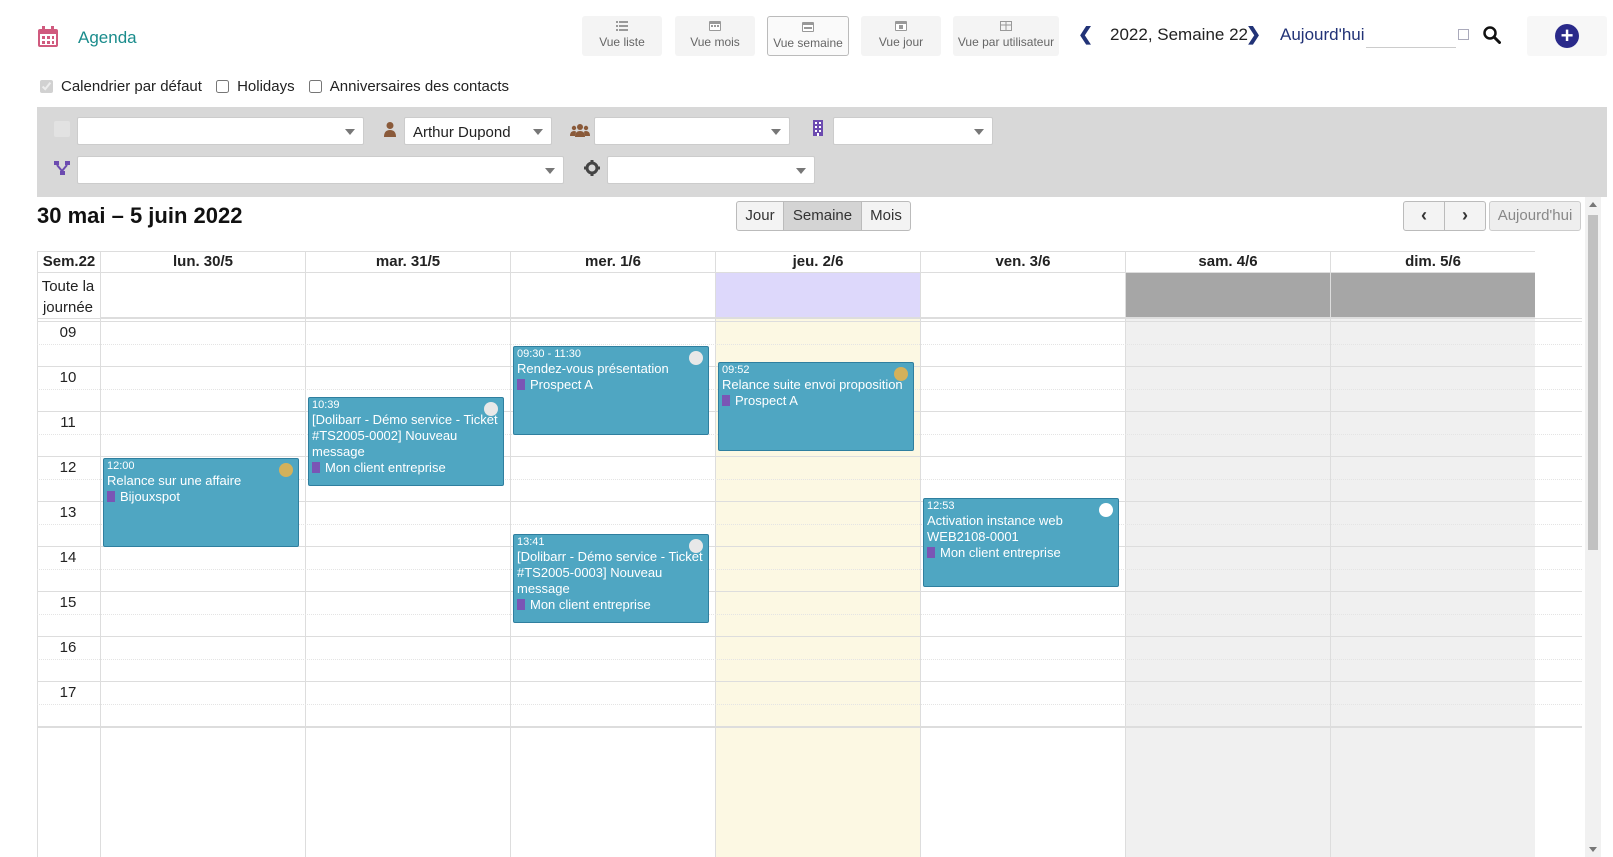  I want to click on calendar-birthdays-checkbox, so click(315, 86).